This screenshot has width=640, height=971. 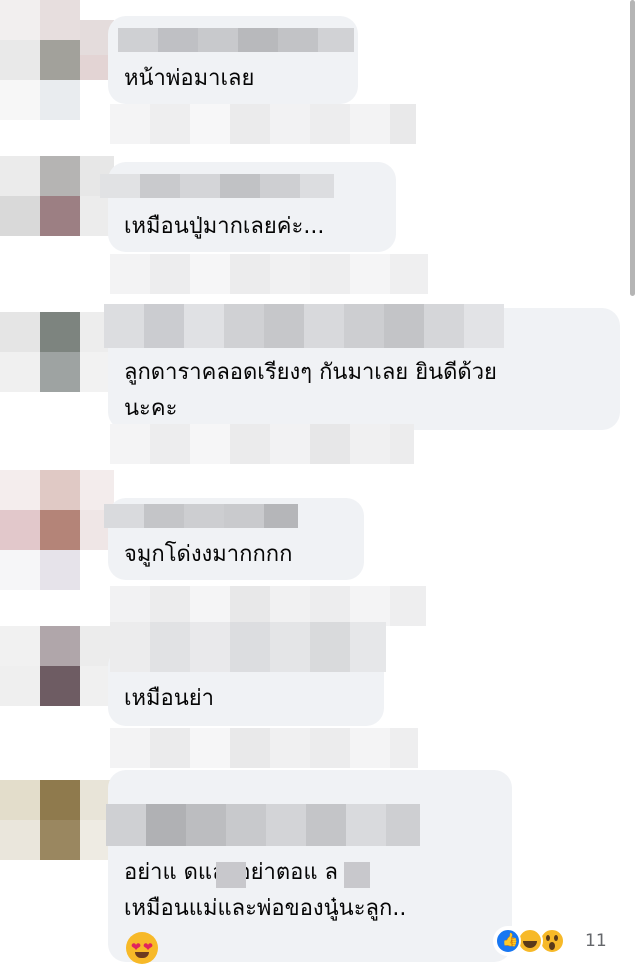 I want to click on comment-text-line-1: ลูกดาราคลอดเรียงๆ กันมาเลย ยินดีด้วย, so click(x=310, y=372).